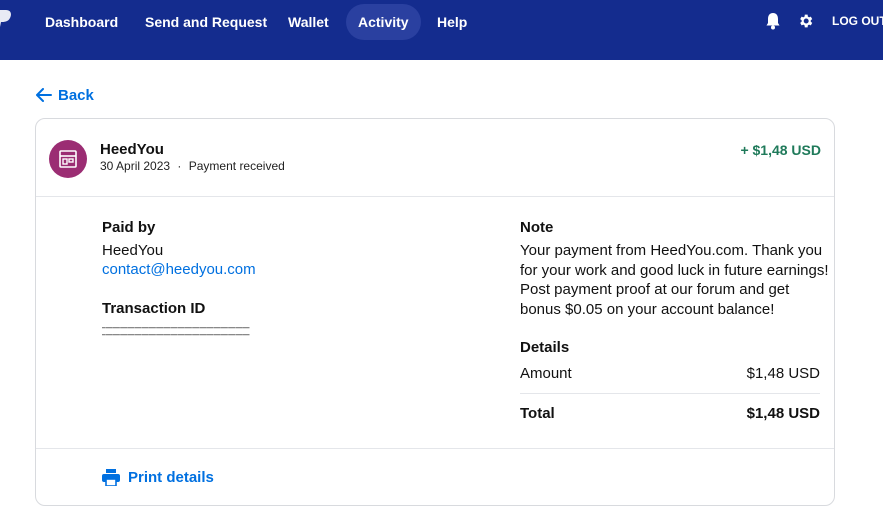 This screenshot has width=883, height=508. I want to click on header-divider, so click(435, 196).